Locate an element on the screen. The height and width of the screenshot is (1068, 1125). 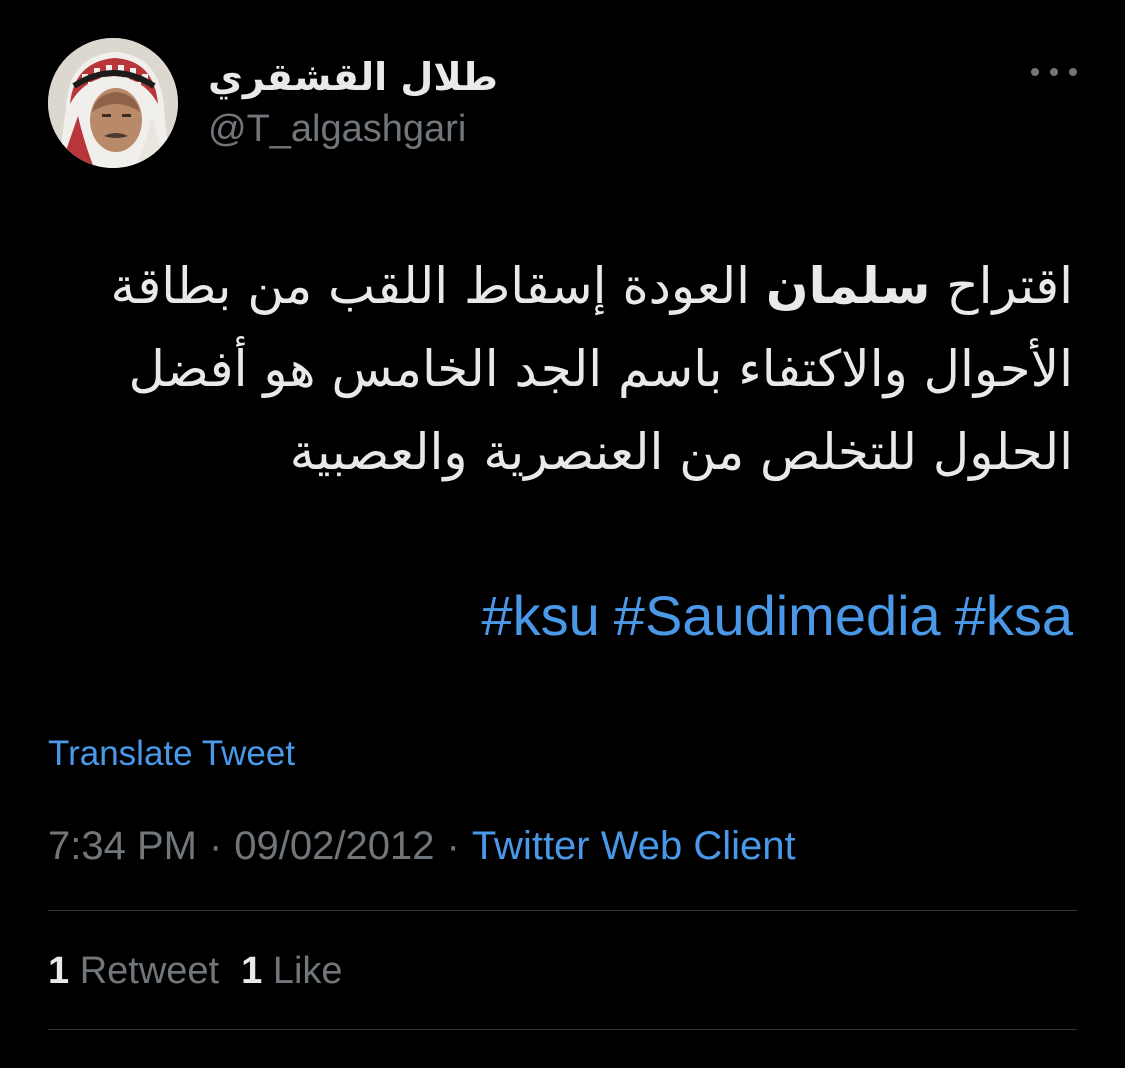
likes-label: Like is located at coordinates (307, 971).